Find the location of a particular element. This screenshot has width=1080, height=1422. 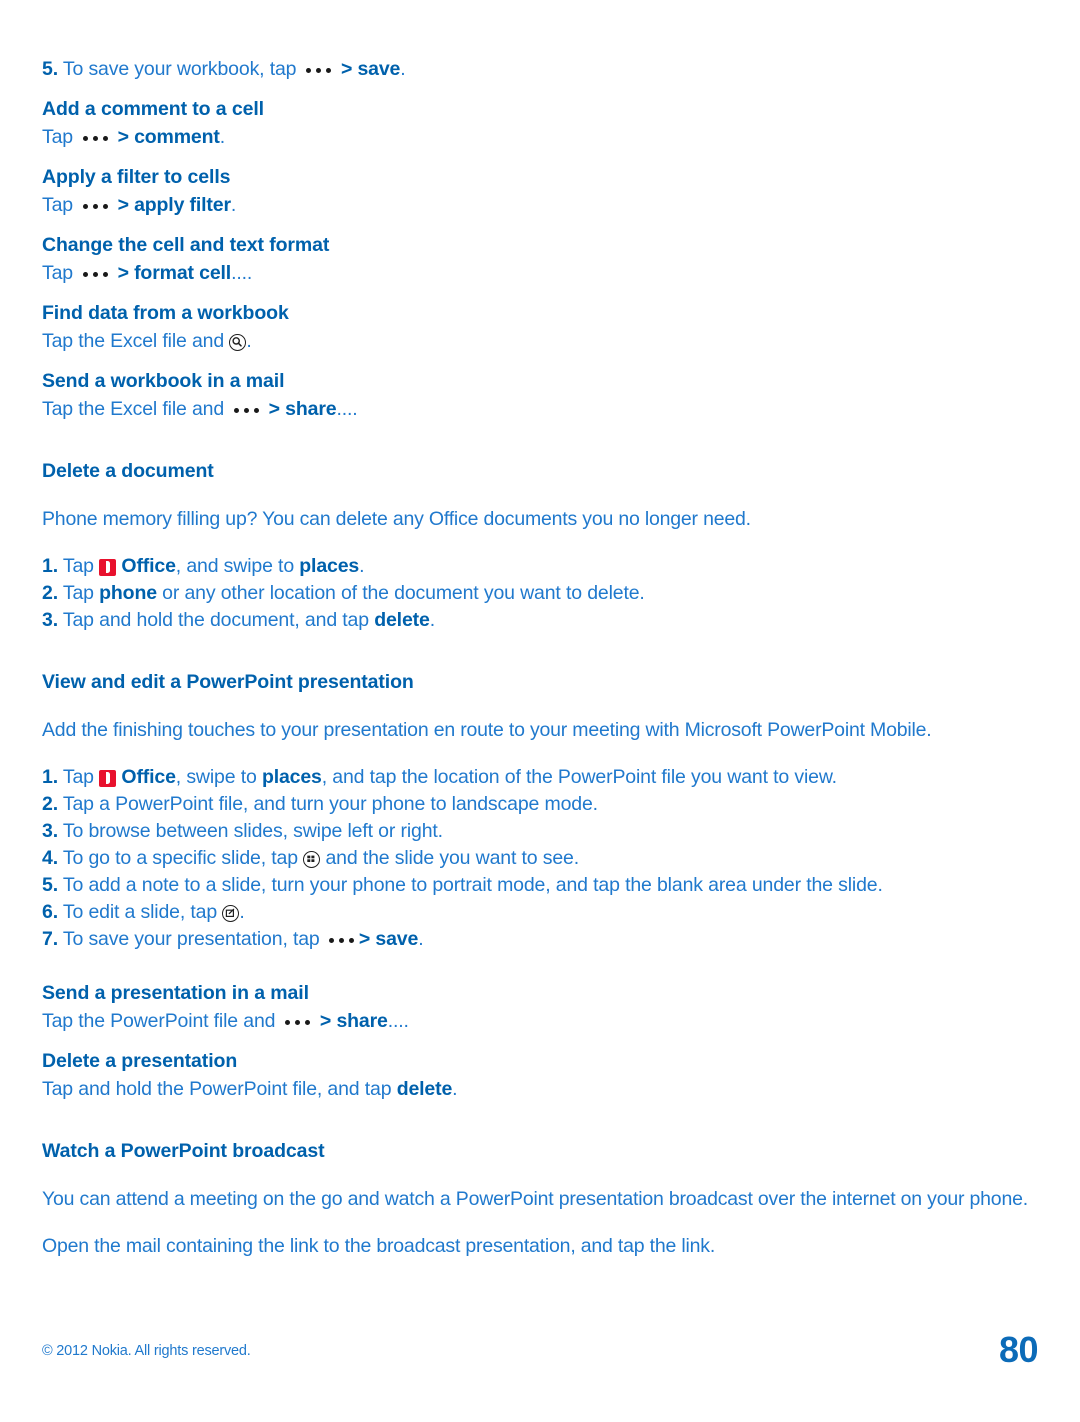

list-item: 6. To edit a slide, tap . is located at coordinates (540, 912).